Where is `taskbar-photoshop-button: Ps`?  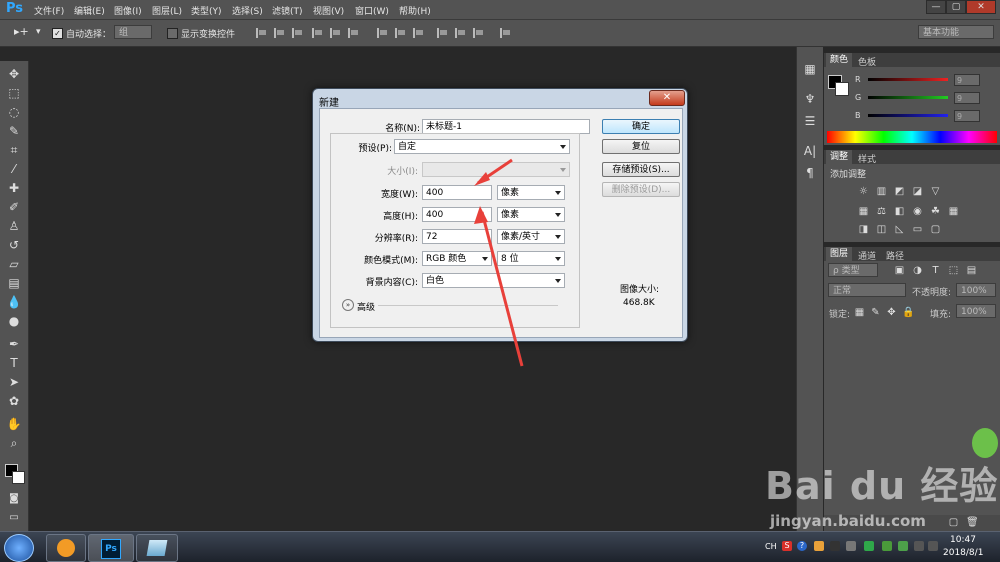
taskbar-photoshop-button: Ps is located at coordinates (111, 548).